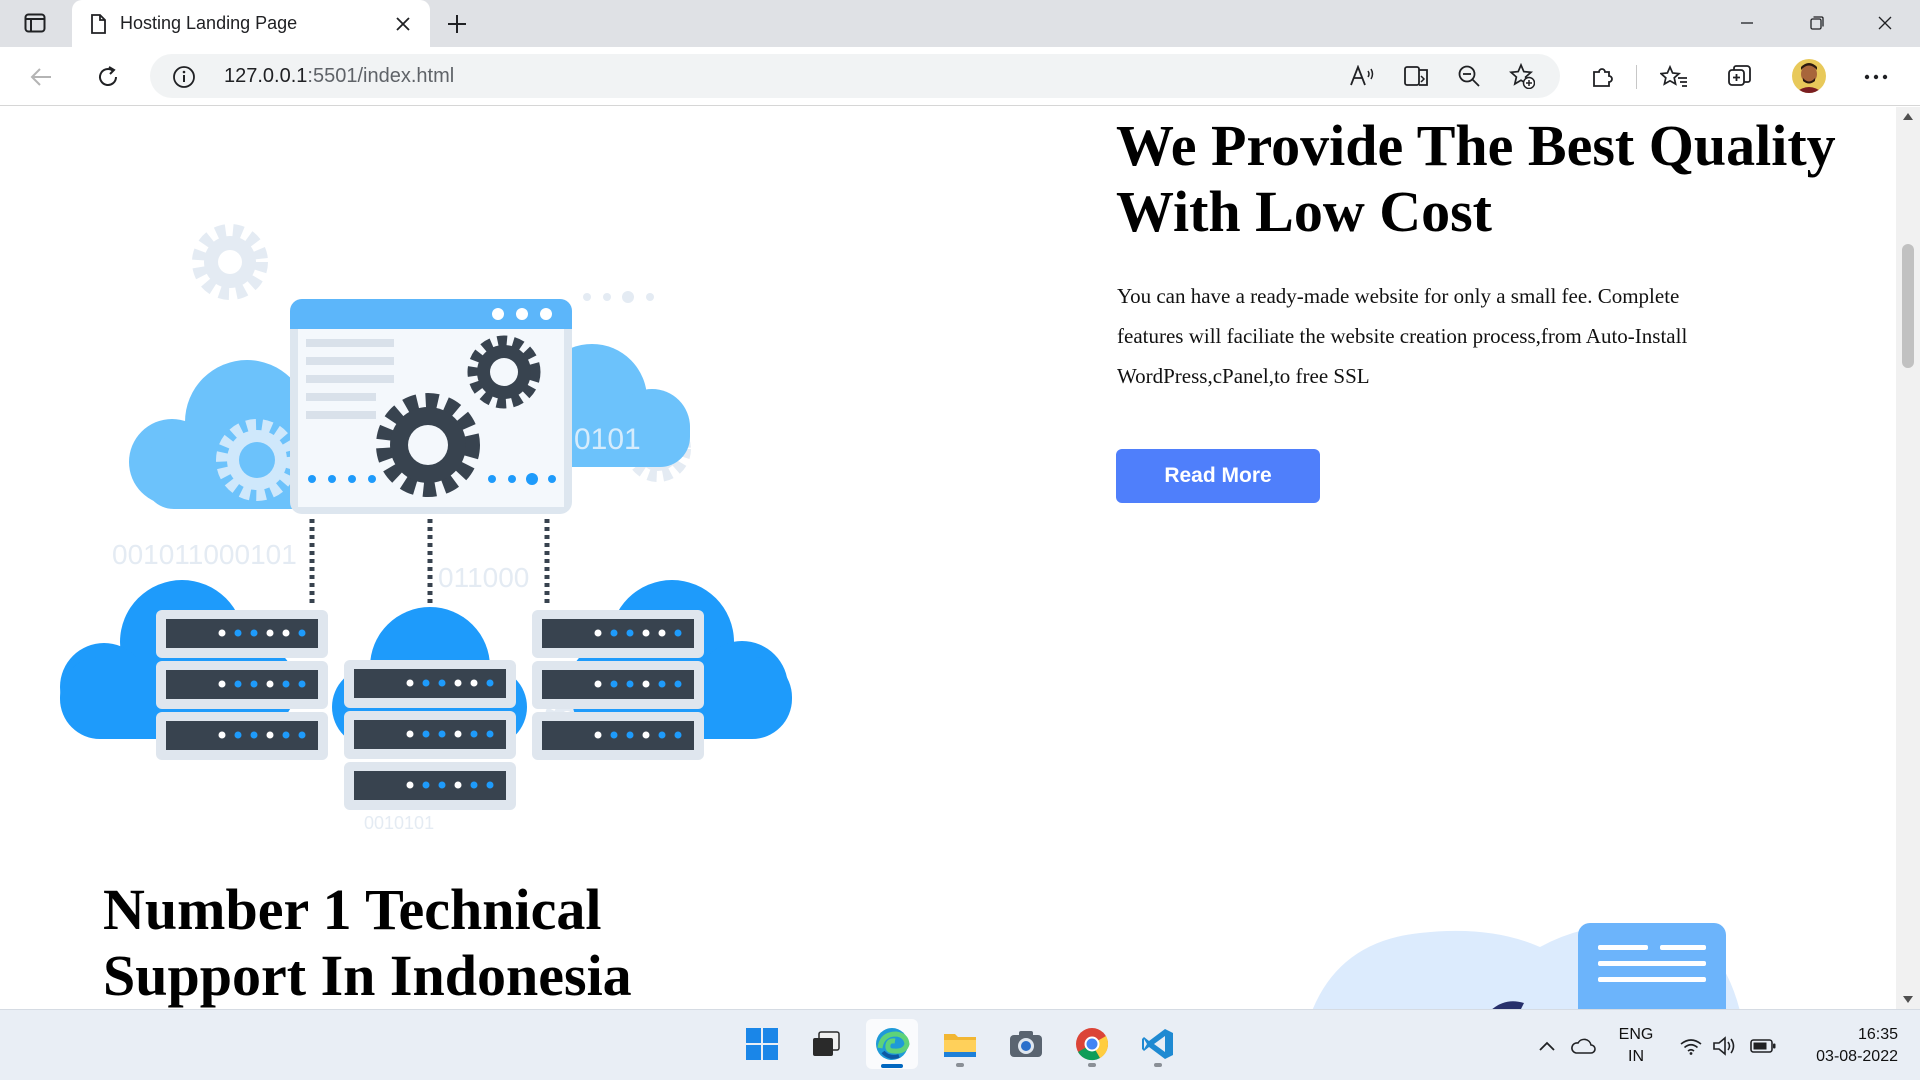 The width and height of the screenshot is (1920, 1080). I want to click on add-favorite-button, so click(1522, 76).